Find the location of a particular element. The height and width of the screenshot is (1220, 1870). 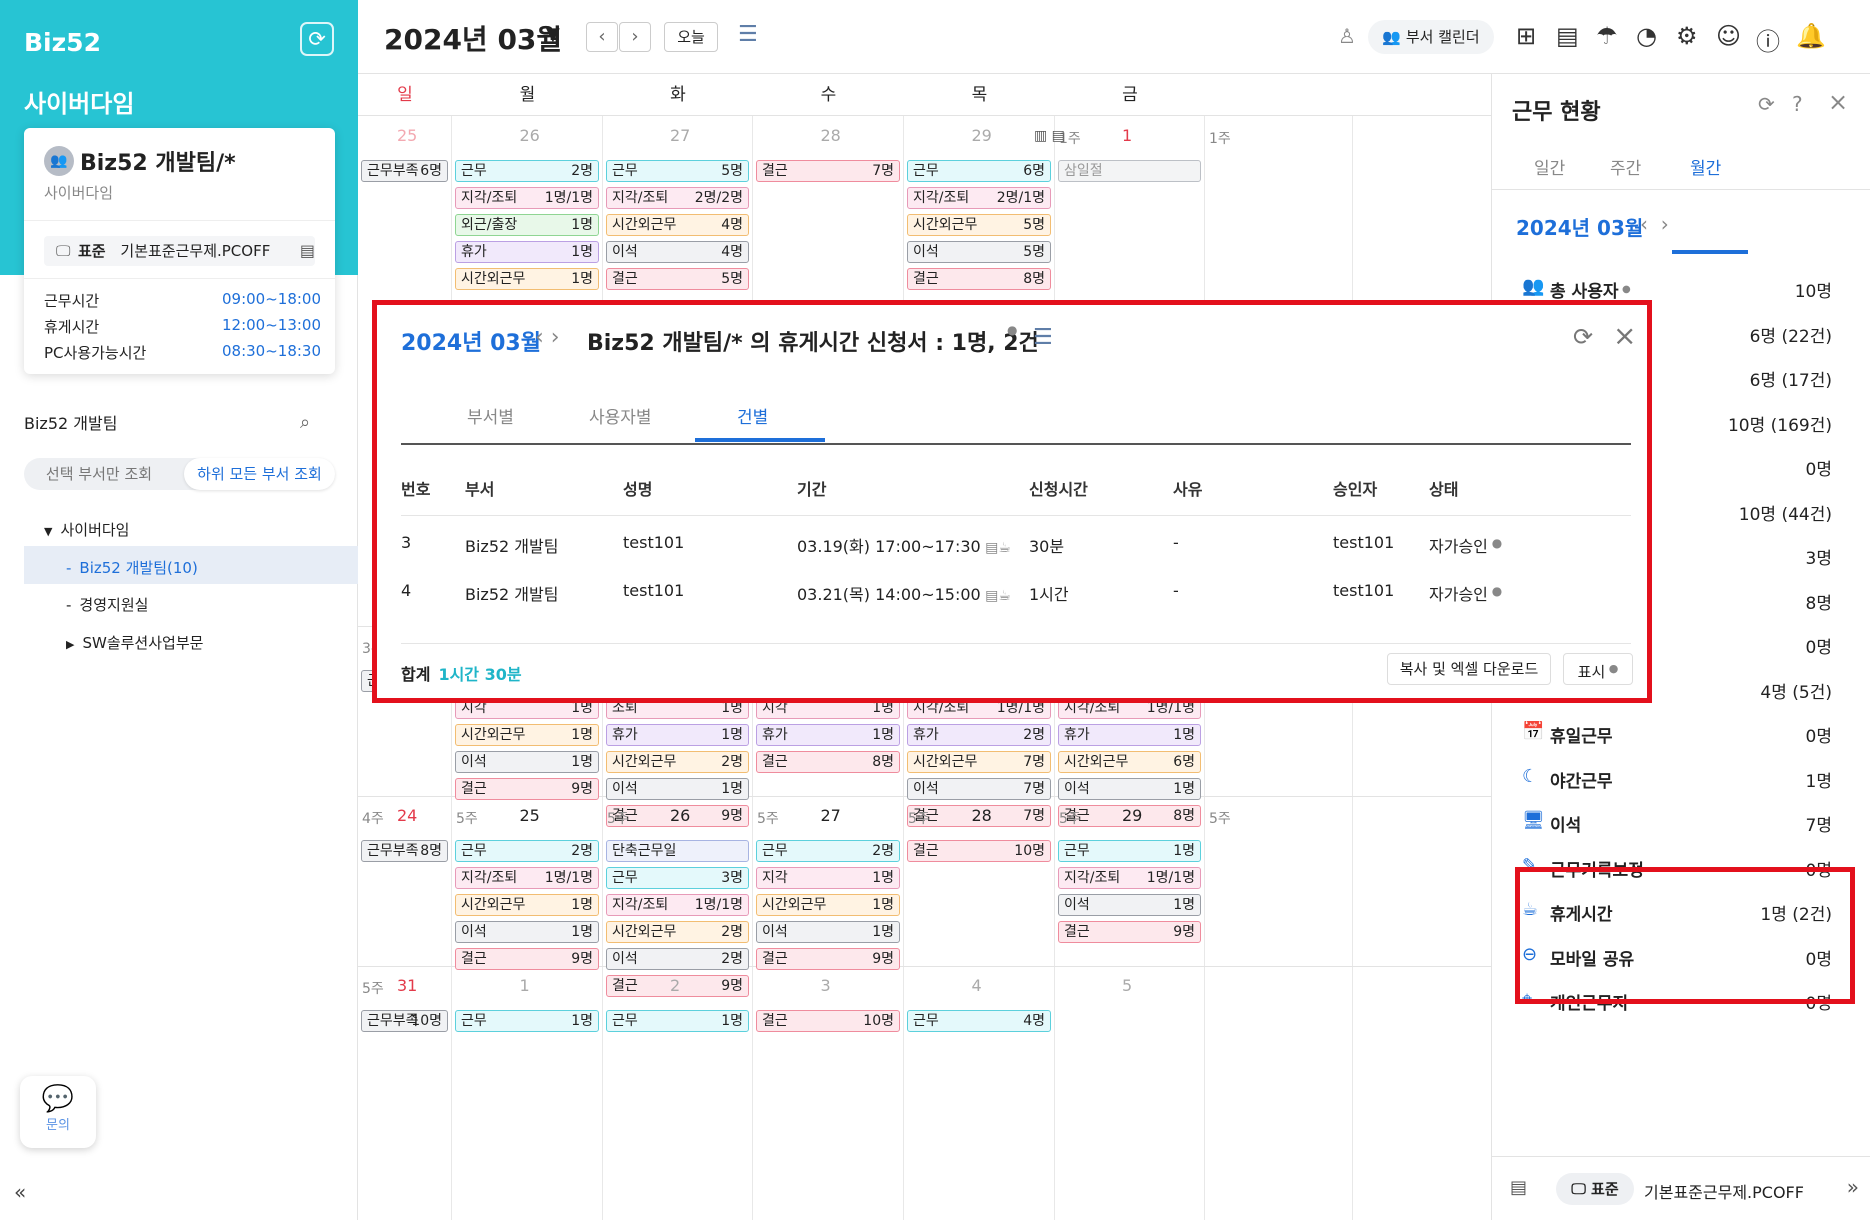

tab-by-user: 사용자별 is located at coordinates (620, 415).